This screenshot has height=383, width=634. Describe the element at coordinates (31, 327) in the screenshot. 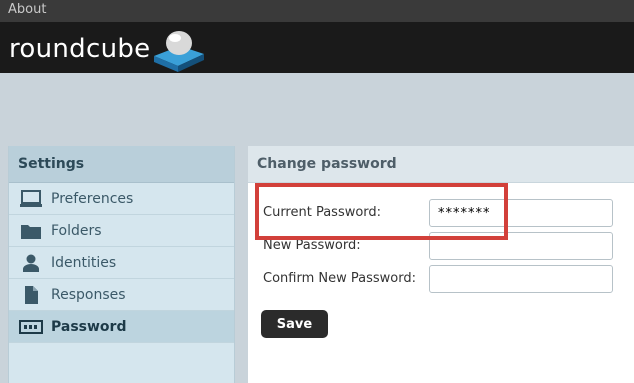

I see `password-icon` at that location.